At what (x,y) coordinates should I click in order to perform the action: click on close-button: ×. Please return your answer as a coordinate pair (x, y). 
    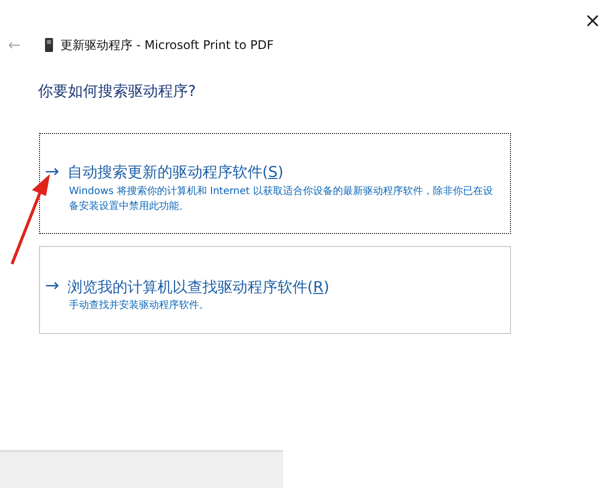
    Looking at the image, I should click on (592, 20).